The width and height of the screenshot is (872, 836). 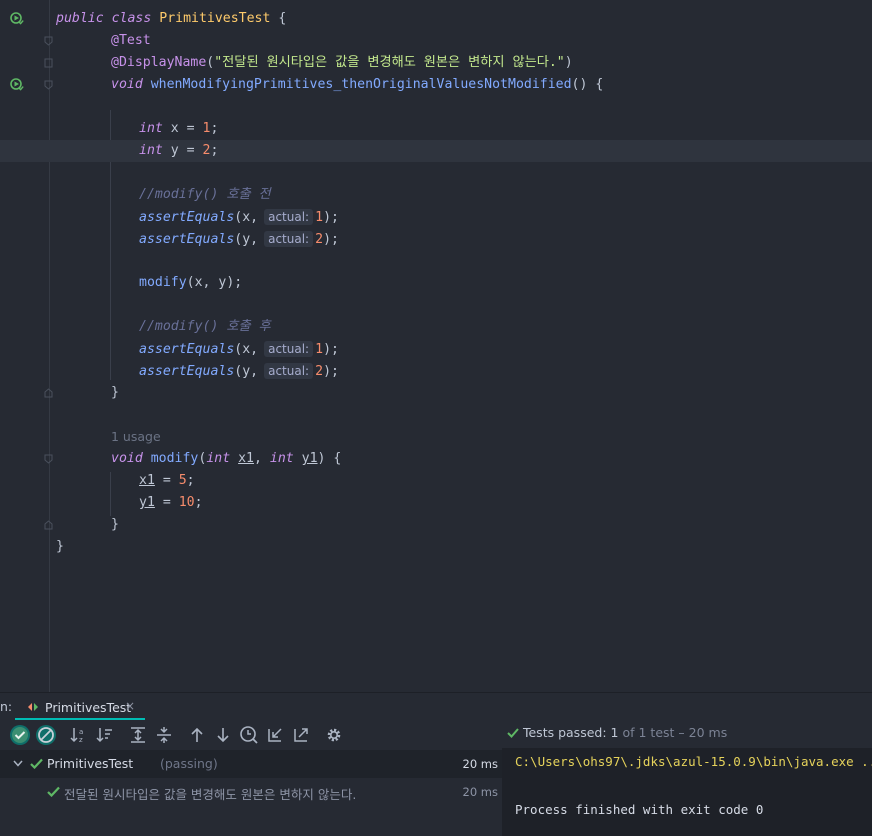 I want to click on code-line: void modify(int x1, int y1) {, so click(x=436, y=459).